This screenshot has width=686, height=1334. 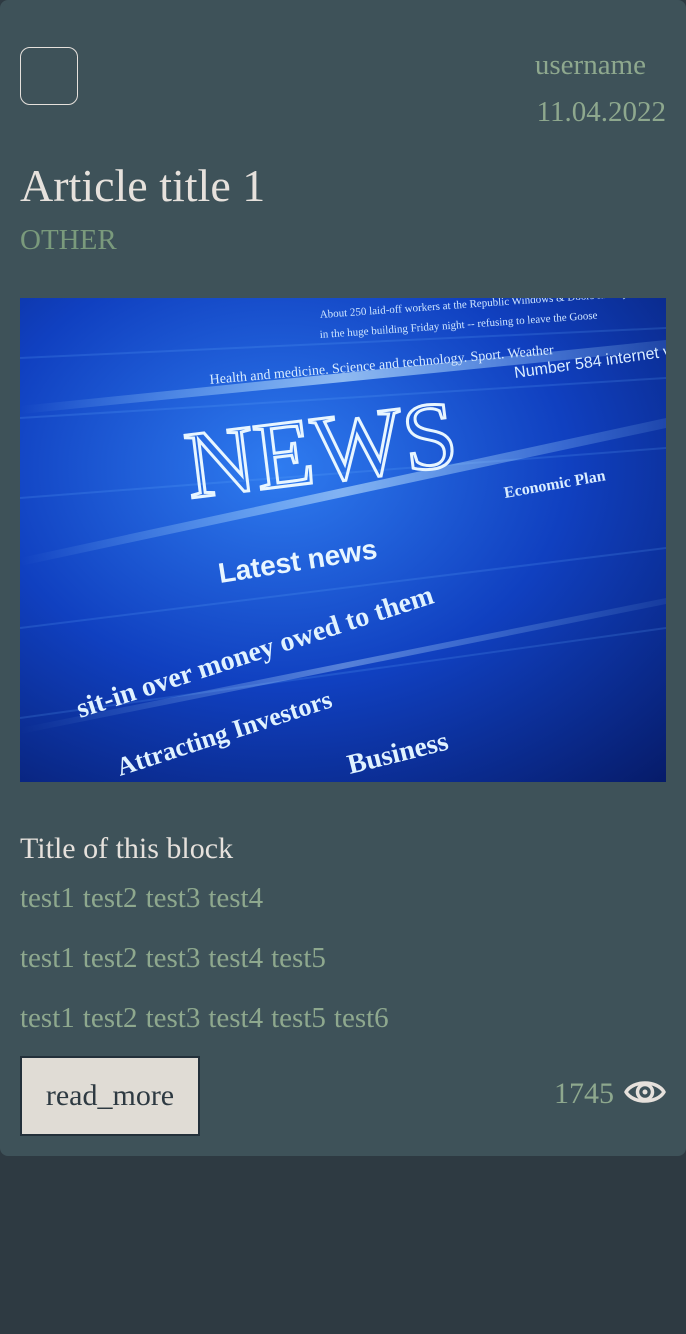 What do you see at coordinates (645, 1094) in the screenshot?
I see `eye-icon` at bounding box center [645, 1094].